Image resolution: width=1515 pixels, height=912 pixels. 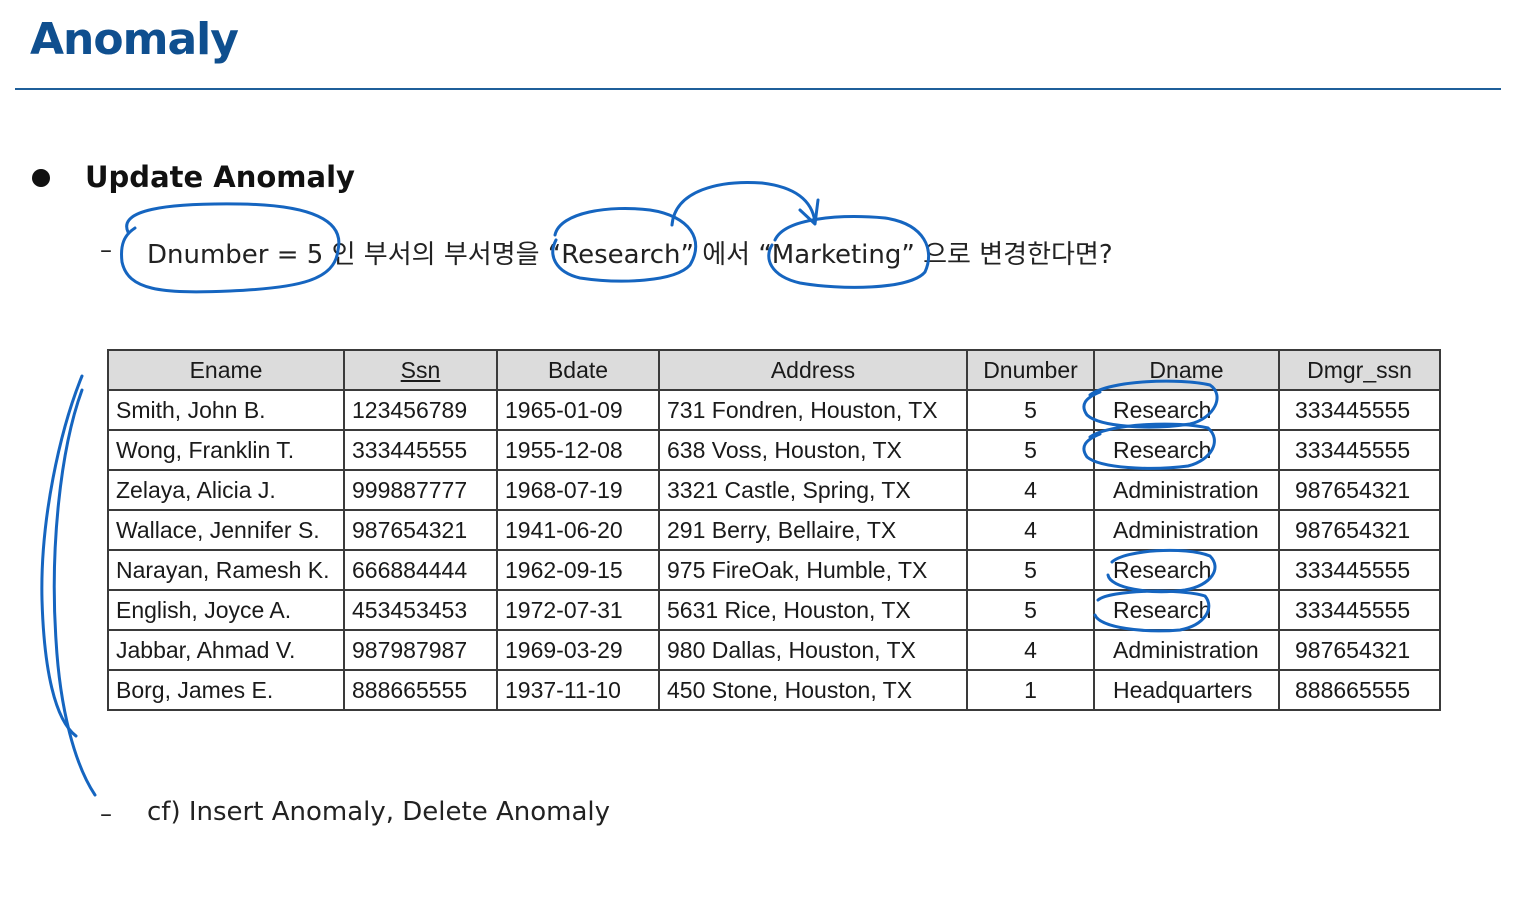 What do you see at coordinates (578, 650) in the screenshot?
I see `table-cell: 1969-03-29` at bounding box center [578, 650].